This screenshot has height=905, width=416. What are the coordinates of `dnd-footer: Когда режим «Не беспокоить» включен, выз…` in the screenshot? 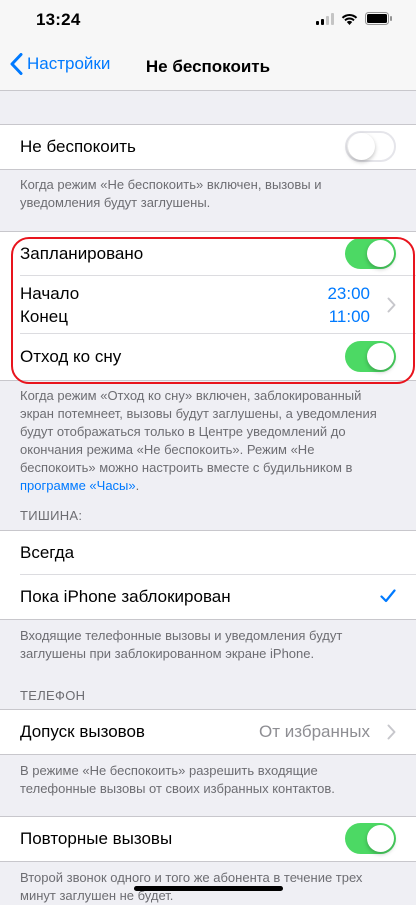 It's located at (171, 193).